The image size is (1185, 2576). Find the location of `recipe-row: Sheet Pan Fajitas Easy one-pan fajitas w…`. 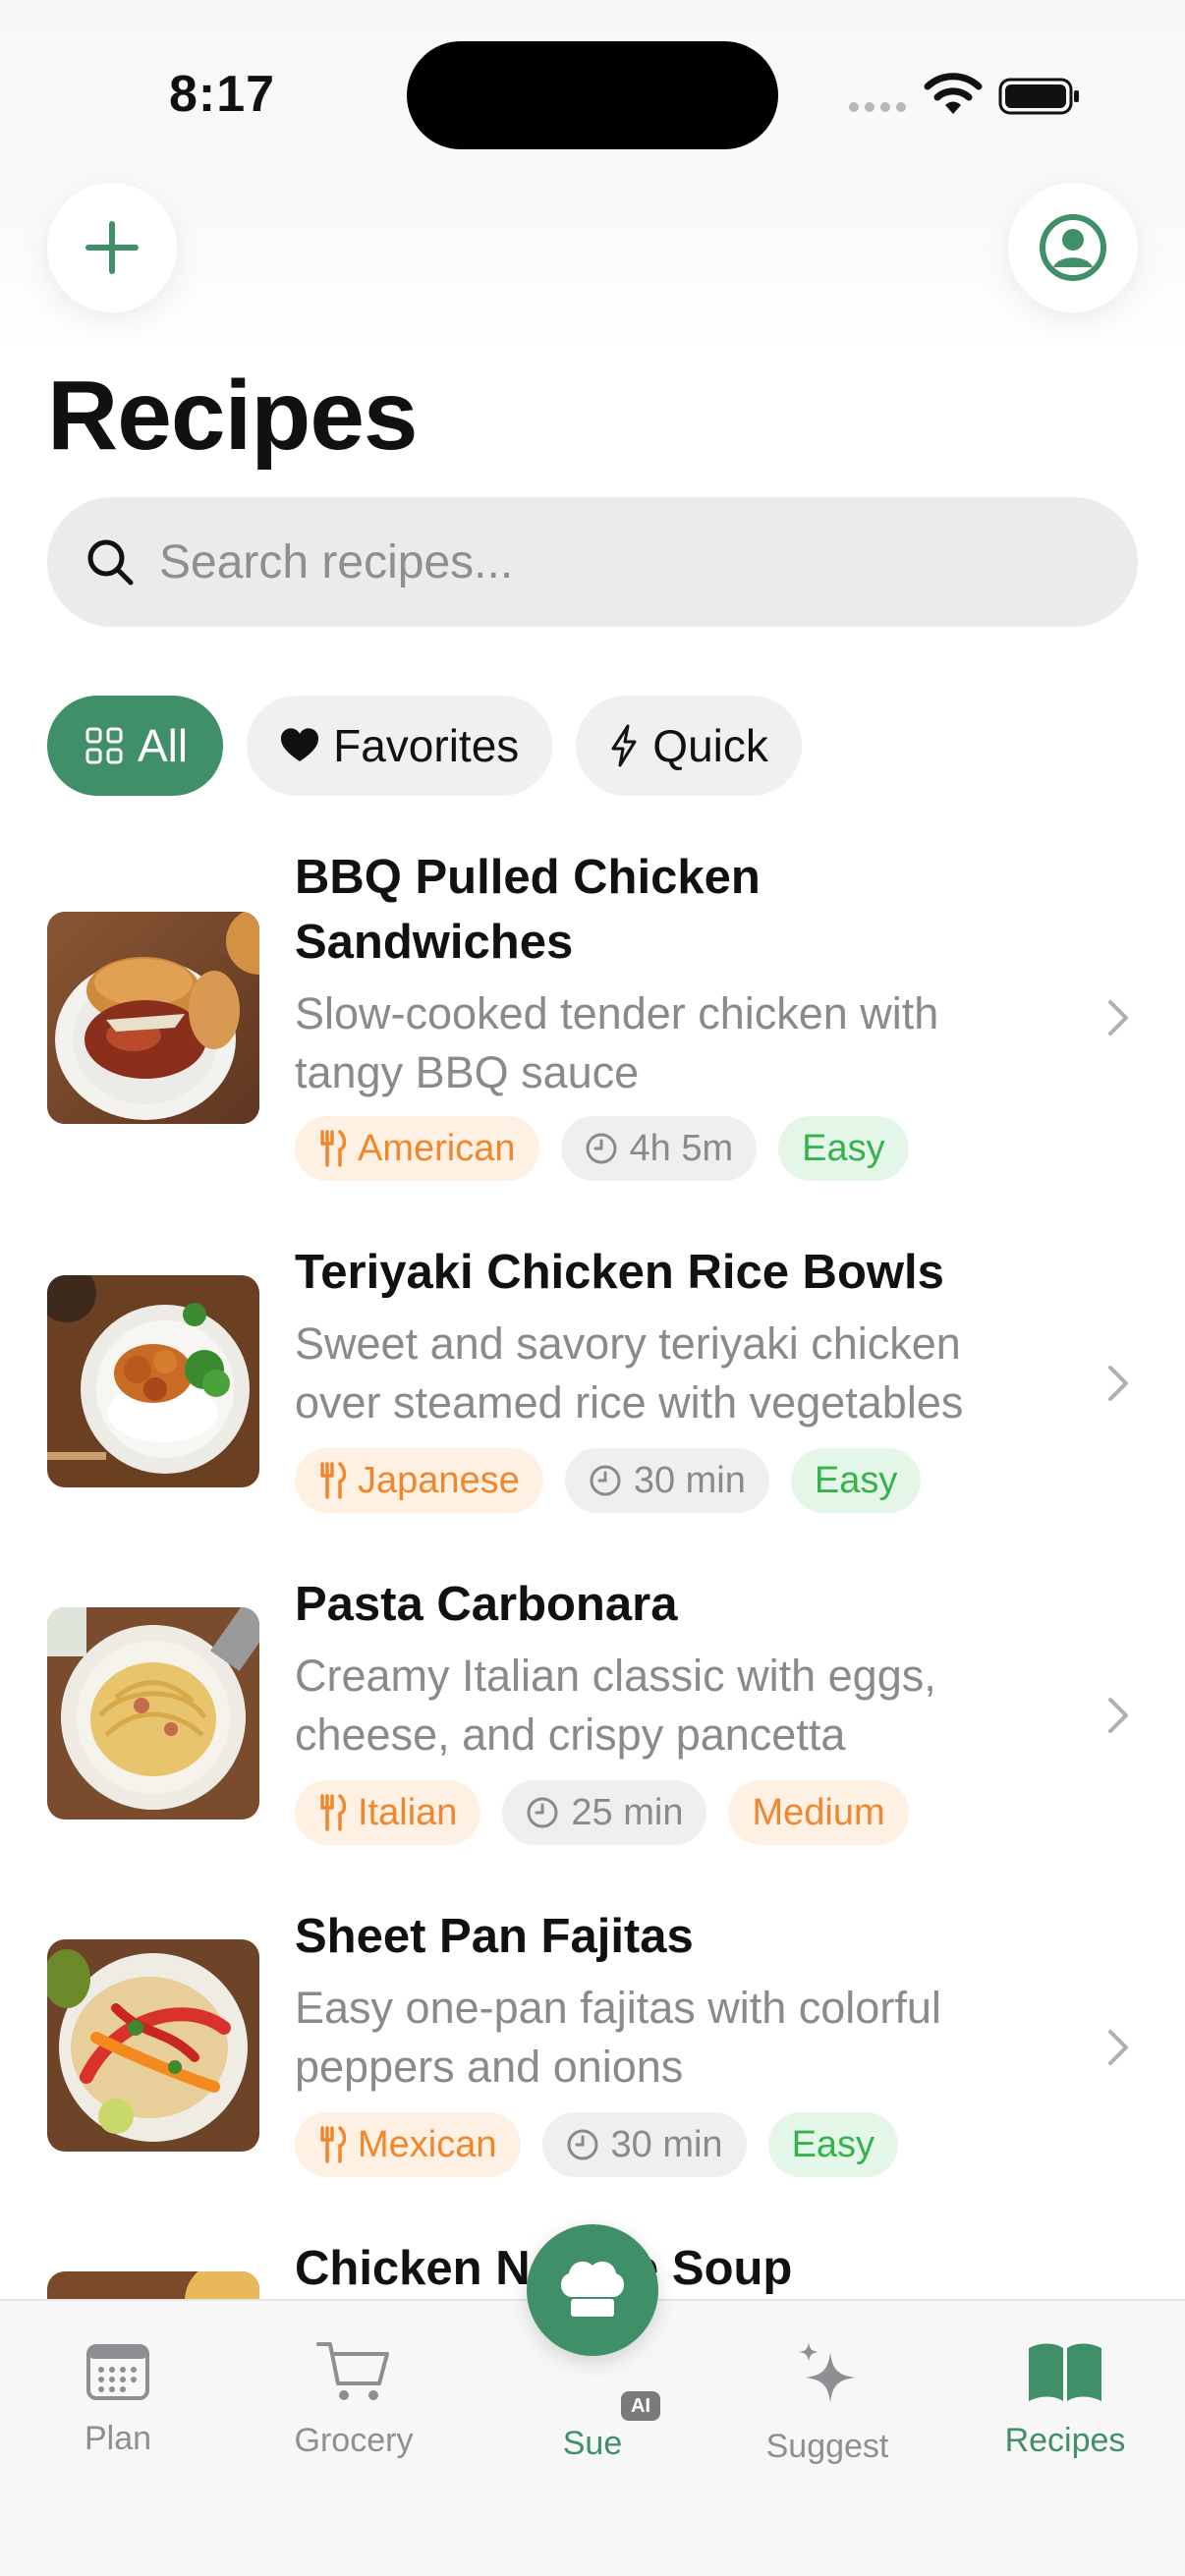

recipe-row: Sheet Pan Fajitas Easy one-pan fajitas w… is located at coordinates (592, 2066).